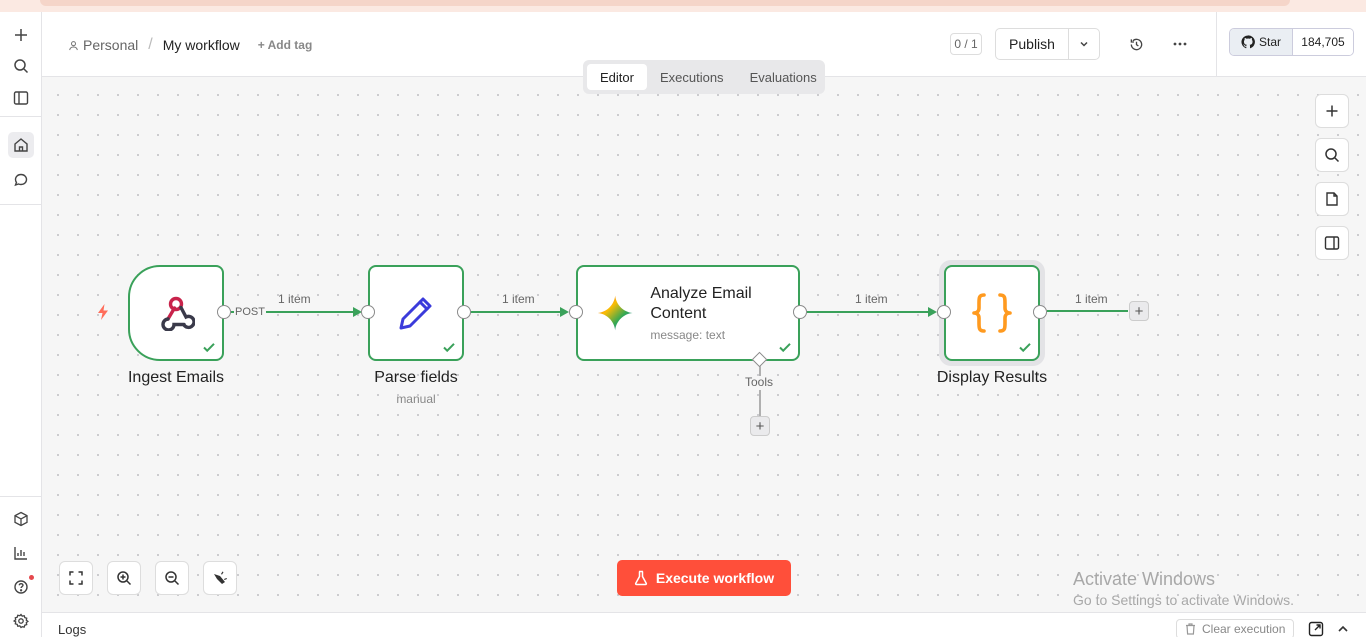  I want to click on breadcrumb: Personal / My workflow + Add tag, so click(190, 45).